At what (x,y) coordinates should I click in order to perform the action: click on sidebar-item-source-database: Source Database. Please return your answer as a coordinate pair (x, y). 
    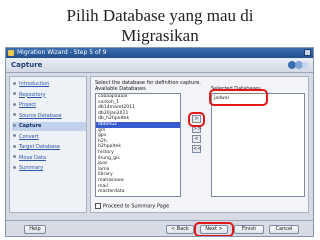
    Looking at the image, I should click on (49, 116).